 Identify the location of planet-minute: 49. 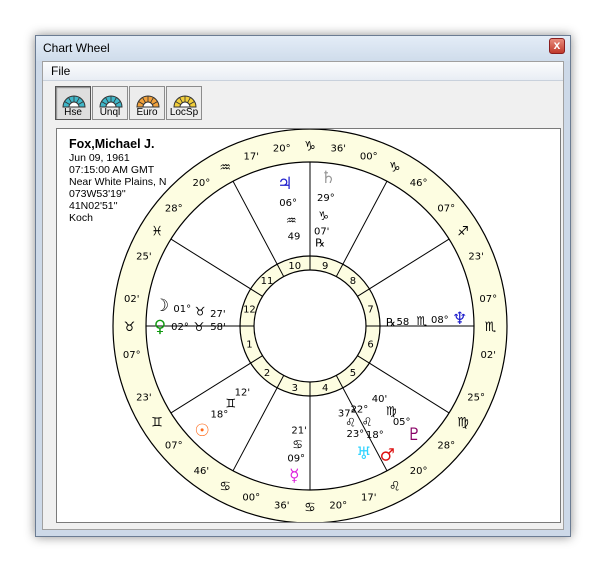
(294, 236).